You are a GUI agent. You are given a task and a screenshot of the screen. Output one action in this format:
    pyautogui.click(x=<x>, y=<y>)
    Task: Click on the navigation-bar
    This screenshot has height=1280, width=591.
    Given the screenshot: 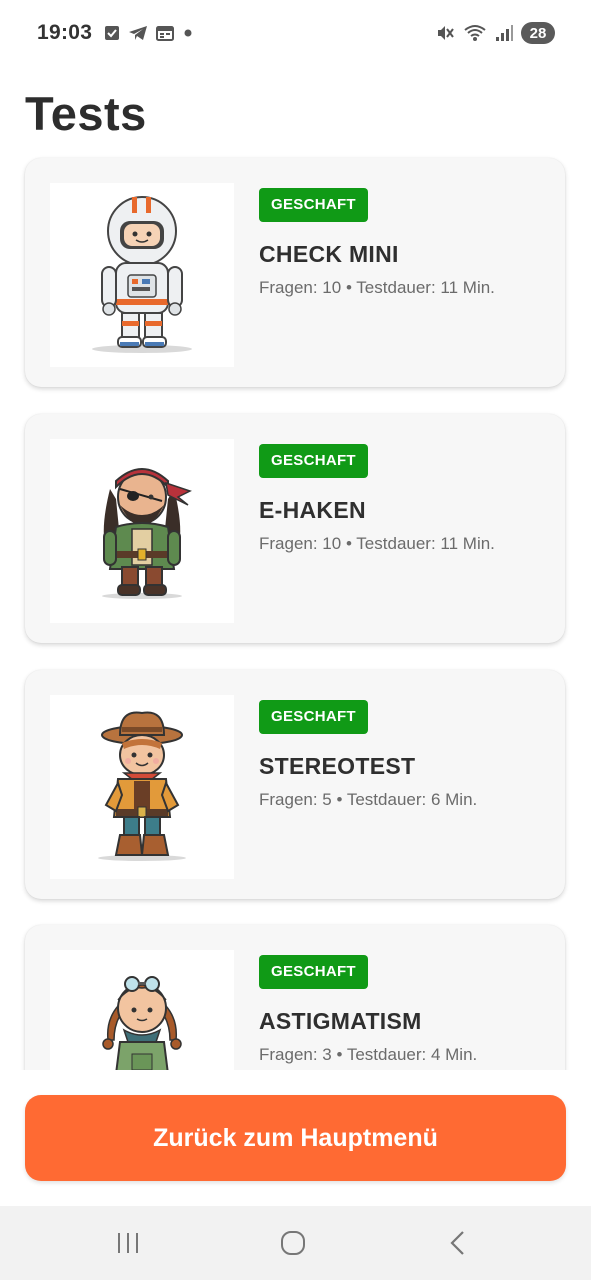 What is the action you would take?
    pyautogui.click(x=295, y=1243)
    